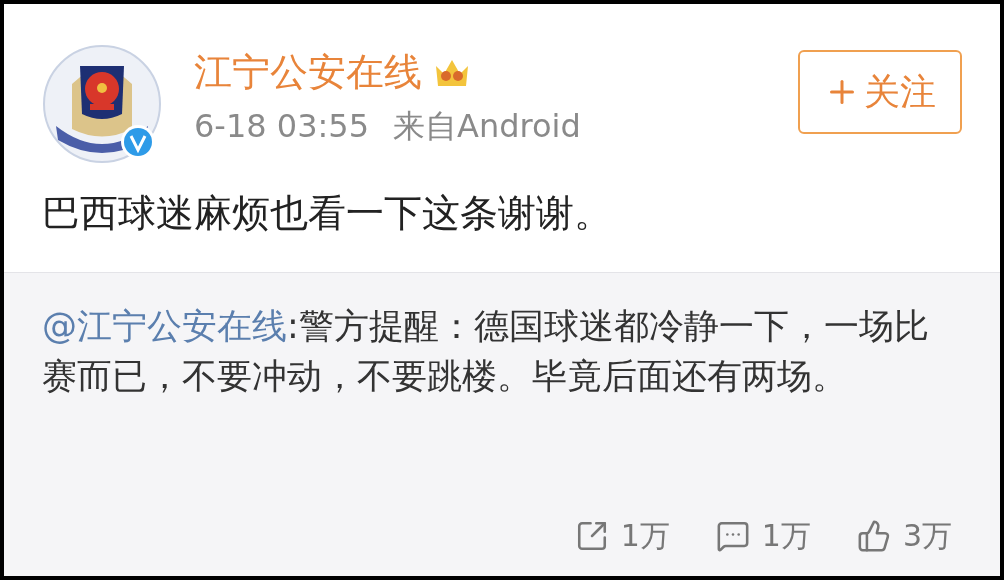 Image resolution: width=1004 pixels, height=580 pixels. What do you see at coordinates (904, 535) in the screenshot?
I see `action-button: 3万` at bounding box center [904, 535].